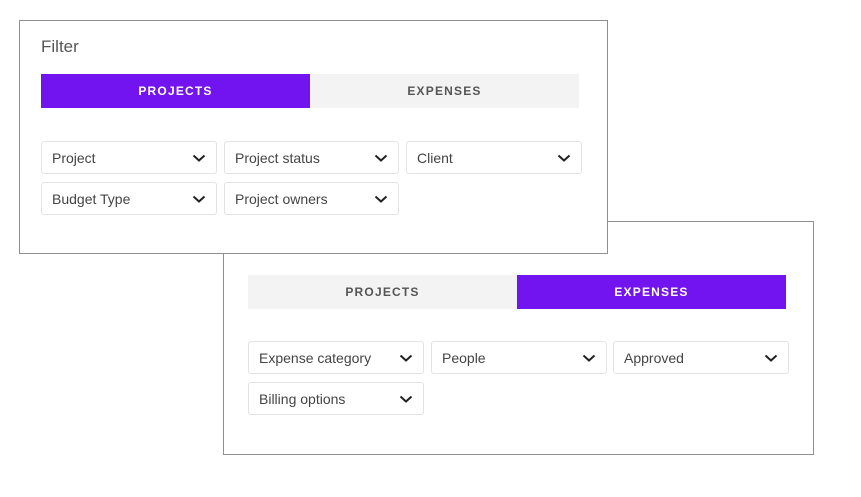 The width and height of the screenshot is (861, 497). Describe the element at coordinates (464, 357) in the screenshot. I see `dropdown-label: People` at that location.